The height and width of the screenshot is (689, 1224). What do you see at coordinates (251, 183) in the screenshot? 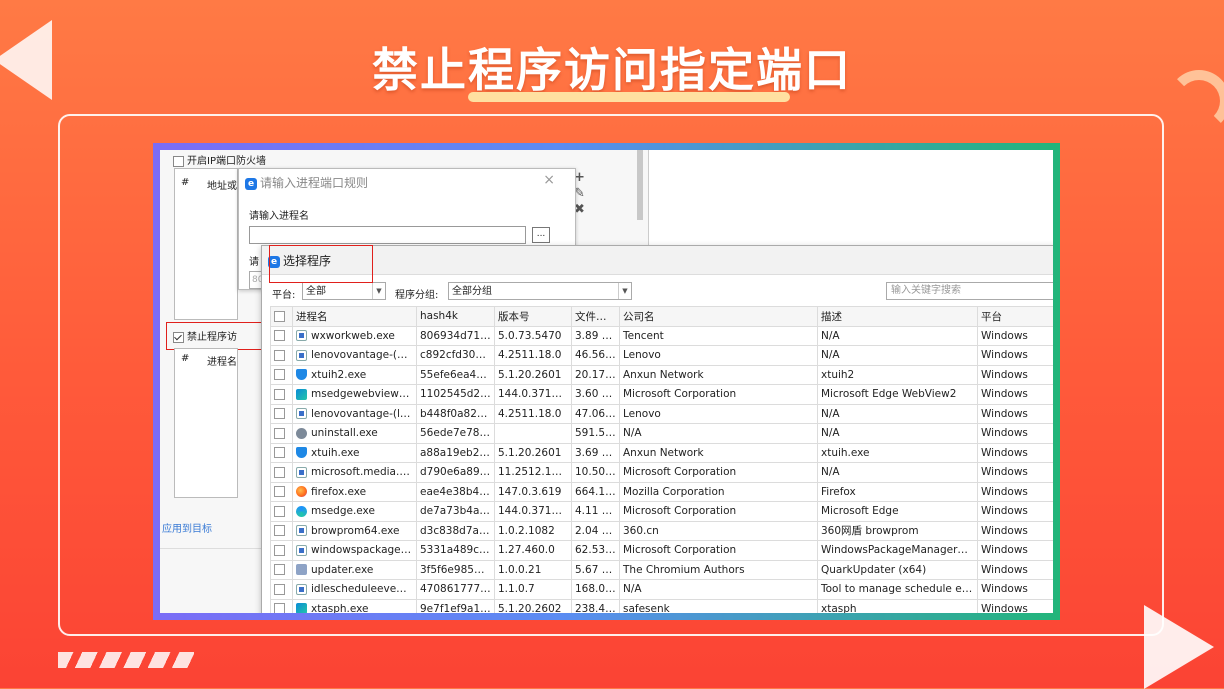
I see `app-logo-icon: e` at bounding box center [251, 183].